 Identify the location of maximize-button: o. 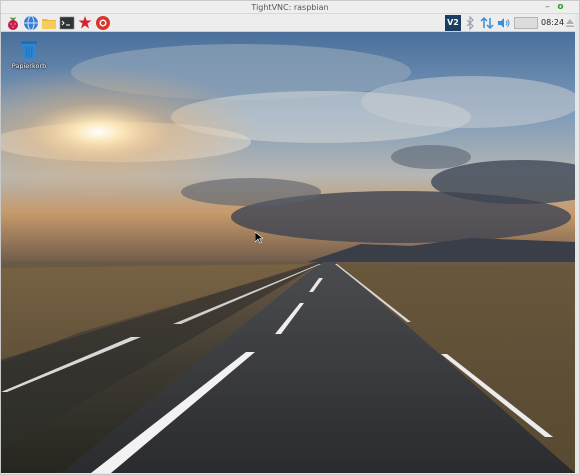
(560, 7).